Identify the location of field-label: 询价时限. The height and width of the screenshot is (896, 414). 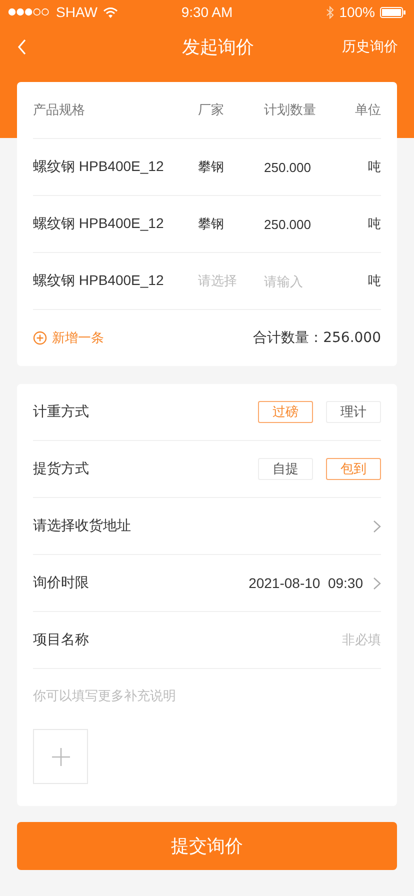
(61, 583).